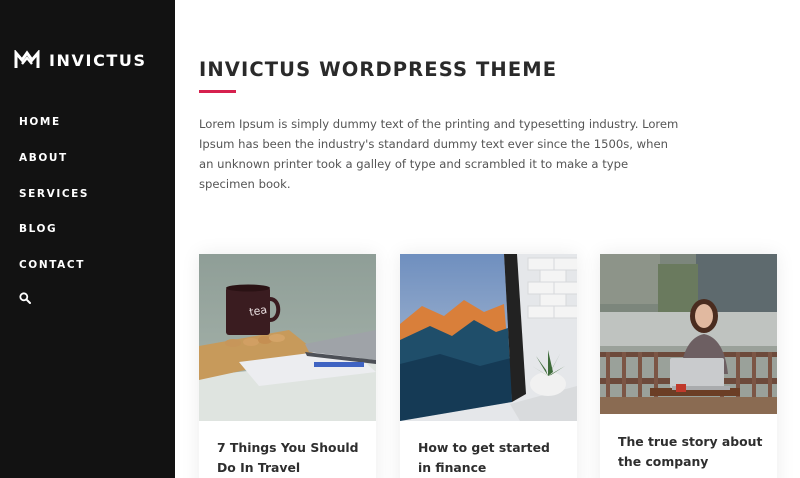  I want to click on title-underline, so click(217, 91).